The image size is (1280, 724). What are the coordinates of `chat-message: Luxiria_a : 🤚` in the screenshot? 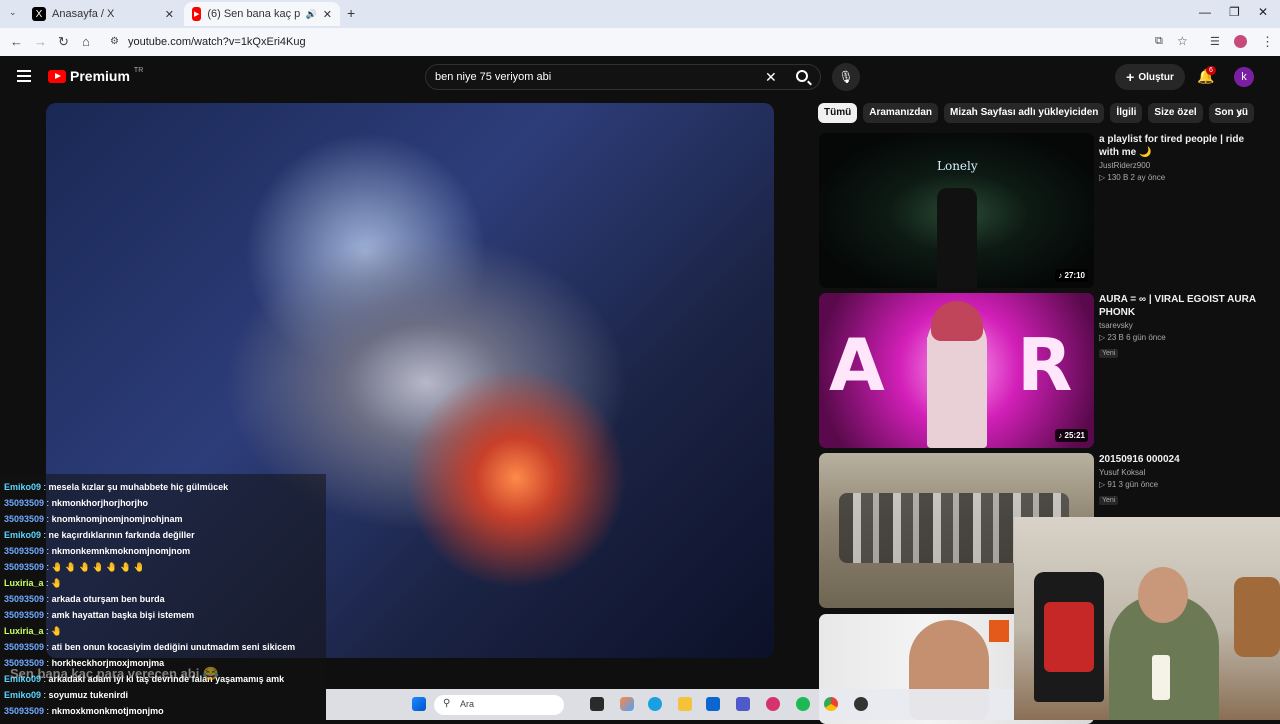 It's located at (33, 631).